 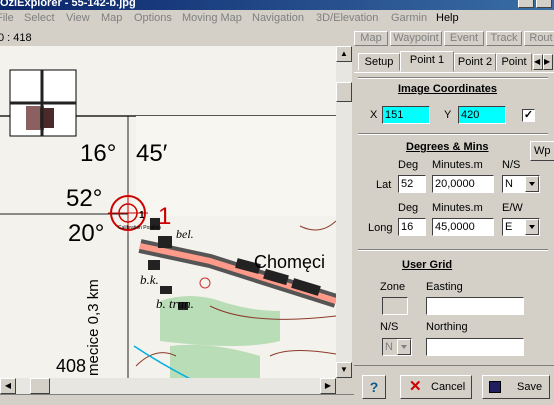 I want to click on title-bar: OziExplorer - 55-142-b.jpg, so click(x=277, y=5).